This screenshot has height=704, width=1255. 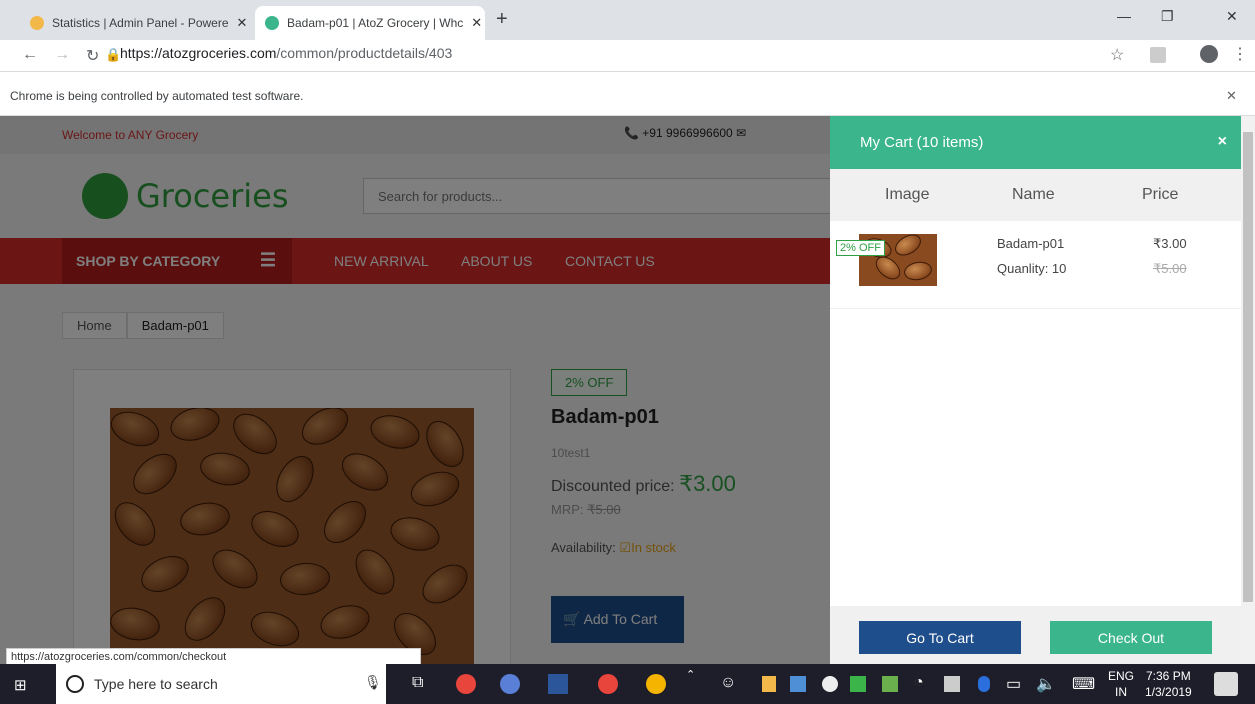 I want to click on scrollbar-thumb, so click(x=1248, y=367).